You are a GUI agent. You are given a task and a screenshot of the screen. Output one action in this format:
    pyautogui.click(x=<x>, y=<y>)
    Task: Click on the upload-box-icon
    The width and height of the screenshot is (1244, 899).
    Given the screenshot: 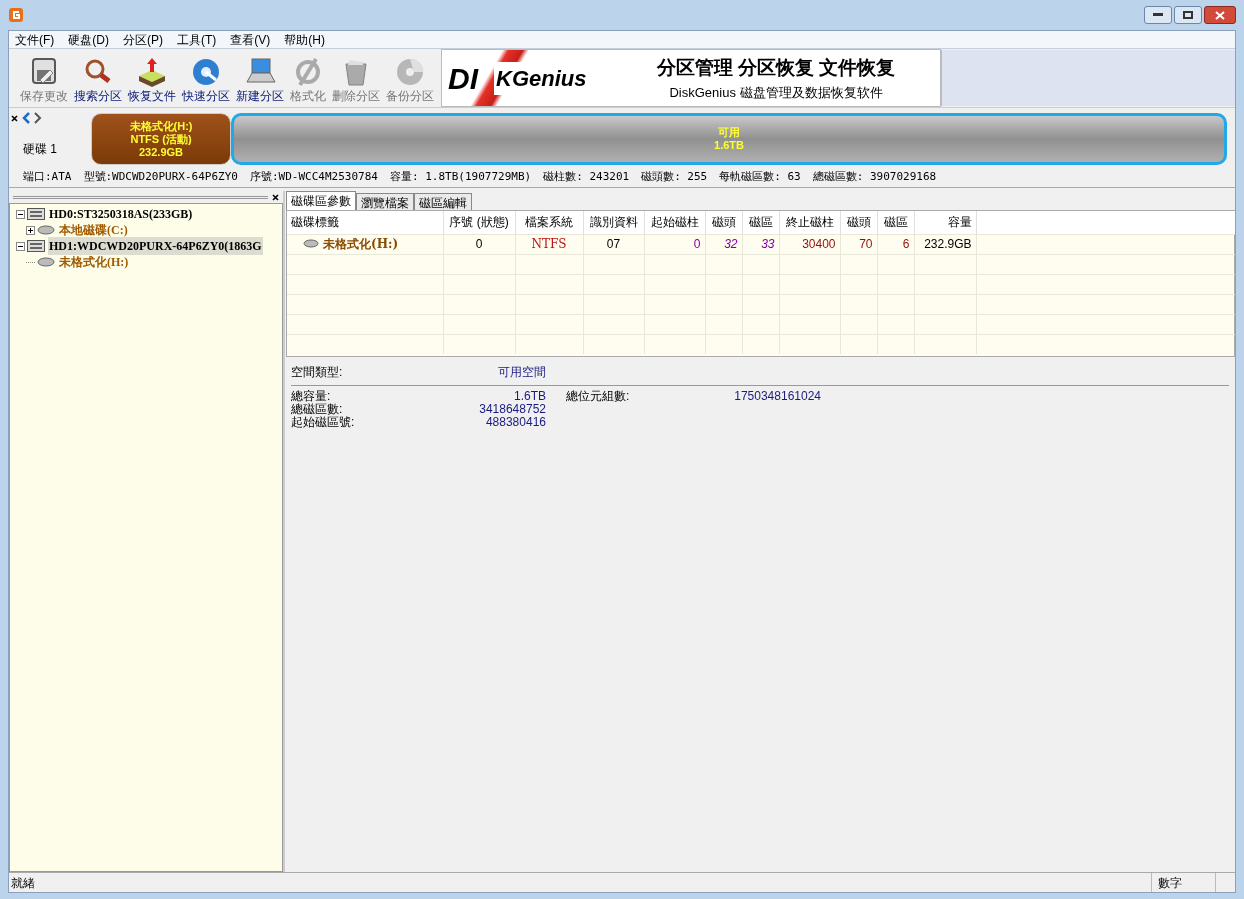 What is the action you would take?
    pyautogui.click(x=152, y=72)
    